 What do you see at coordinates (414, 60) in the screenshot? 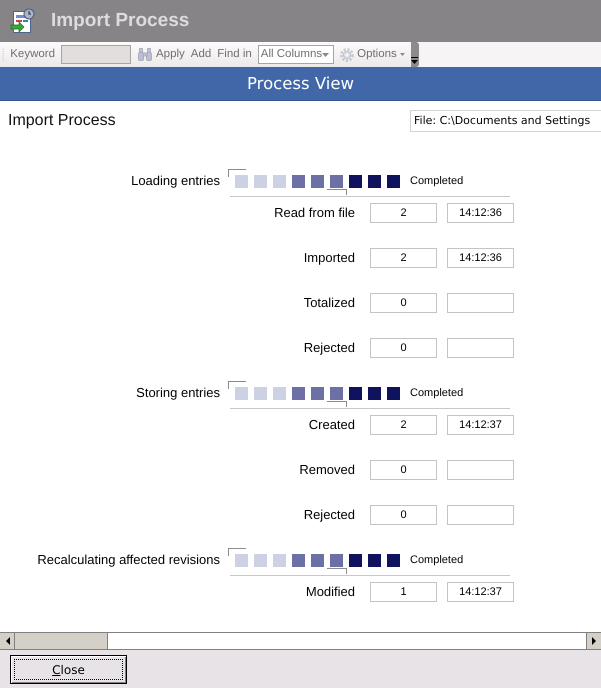
I see `overflow-arrow-icon` at bounding box center [414, 60].